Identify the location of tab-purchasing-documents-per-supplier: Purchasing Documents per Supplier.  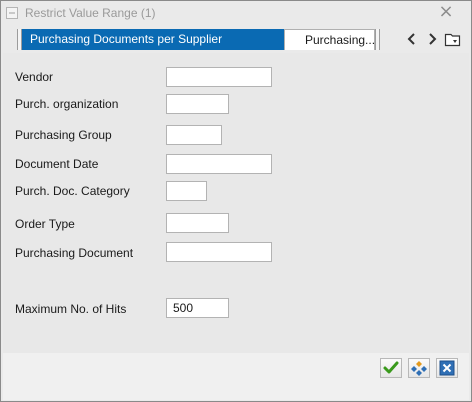
(153, 39).